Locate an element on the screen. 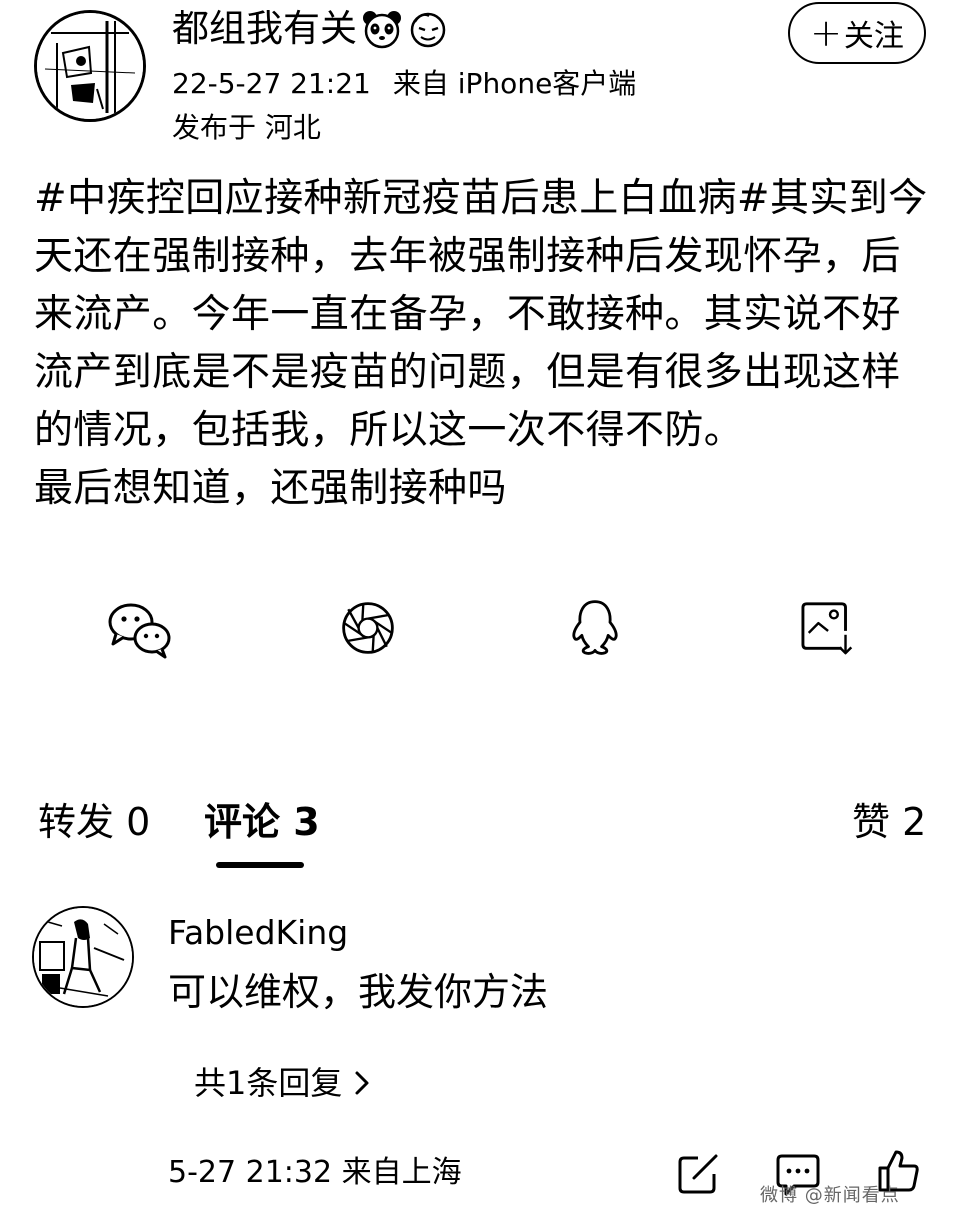 This screenshot has width=960, height=1218. watermark: 微博 @新闻看点 is located at coordinates (830, 1195).